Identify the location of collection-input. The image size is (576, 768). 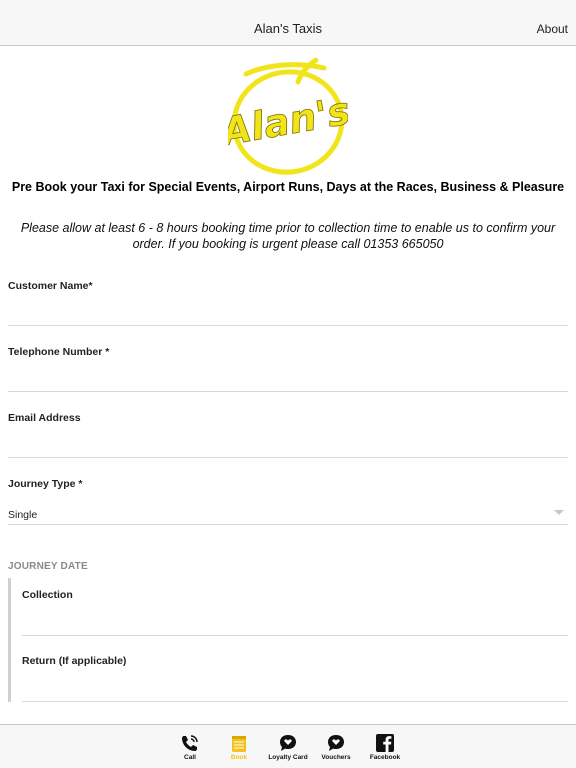
(295, 625).